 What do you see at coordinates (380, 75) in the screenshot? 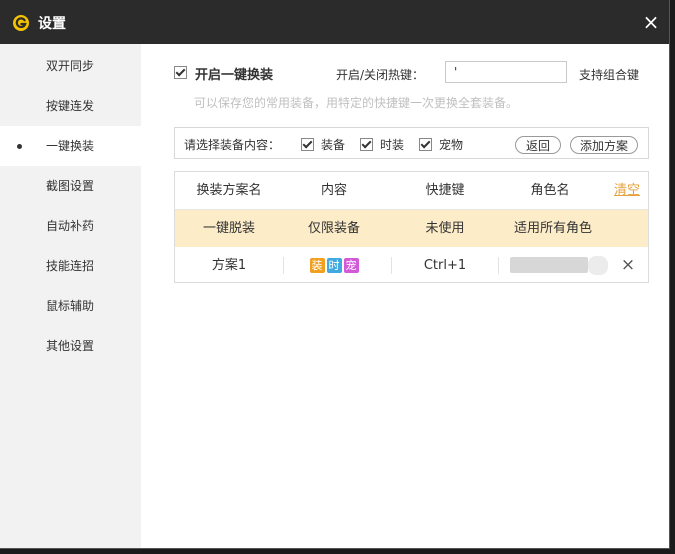
I see `hotkey-label: 开启/关闭热键：` at bounding box center [380, 75].